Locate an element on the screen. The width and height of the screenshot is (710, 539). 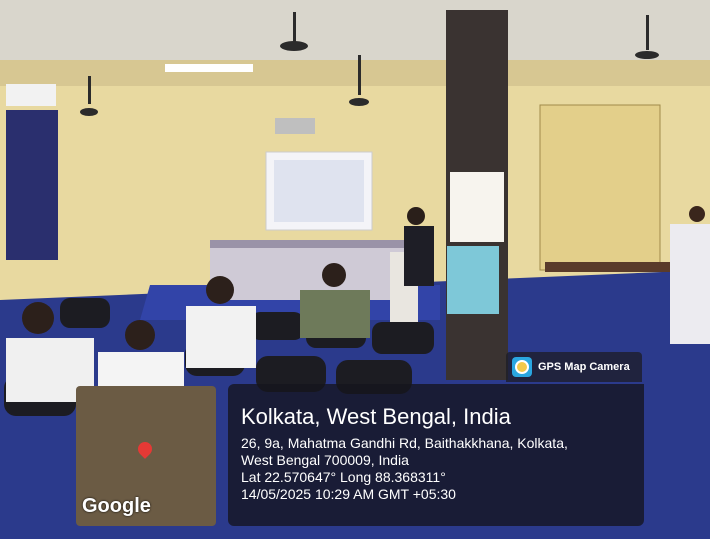
projector is located at coordinates (295, 126).